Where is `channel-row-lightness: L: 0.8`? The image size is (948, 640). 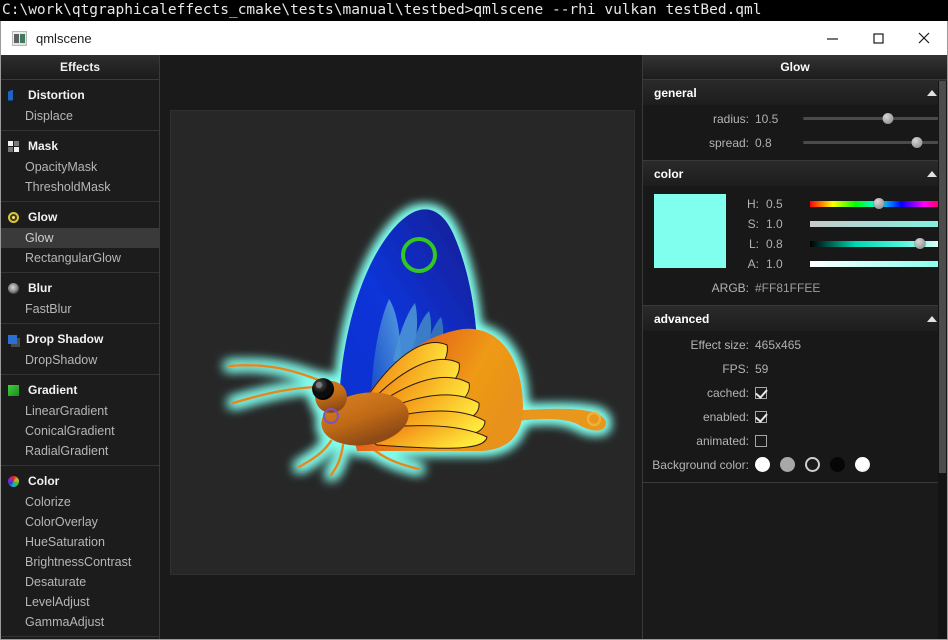 channel-row-lightness: L: 0.8 is located at coordinates (840, 243).